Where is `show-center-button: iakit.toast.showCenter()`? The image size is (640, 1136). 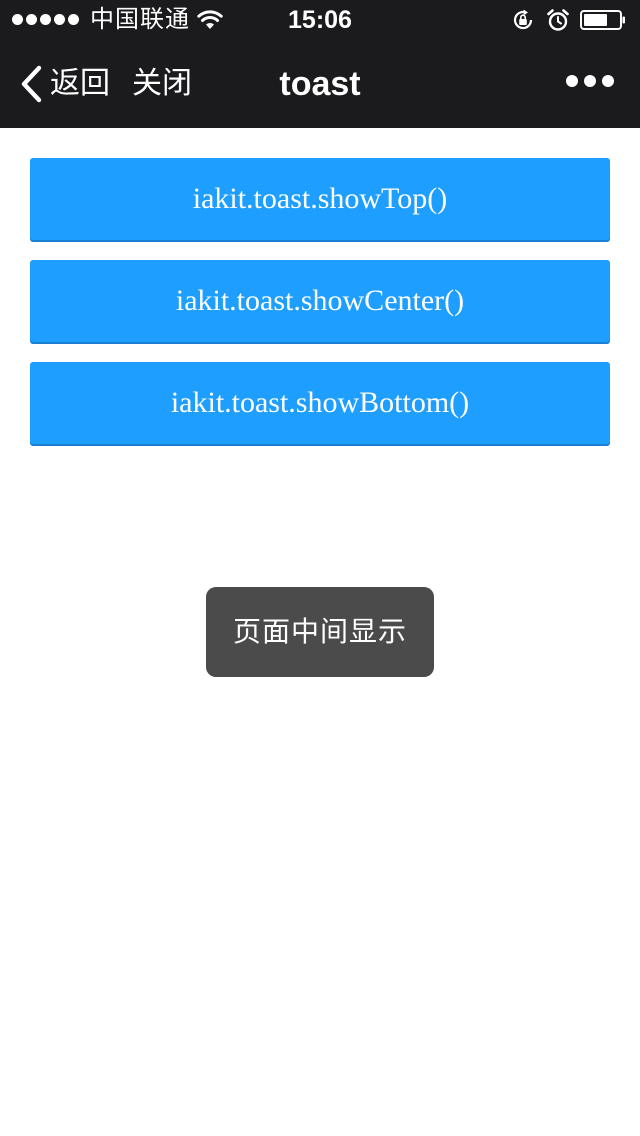 show-center-button: iakit.toast.showCenter() is located at coordinates (320, 301).